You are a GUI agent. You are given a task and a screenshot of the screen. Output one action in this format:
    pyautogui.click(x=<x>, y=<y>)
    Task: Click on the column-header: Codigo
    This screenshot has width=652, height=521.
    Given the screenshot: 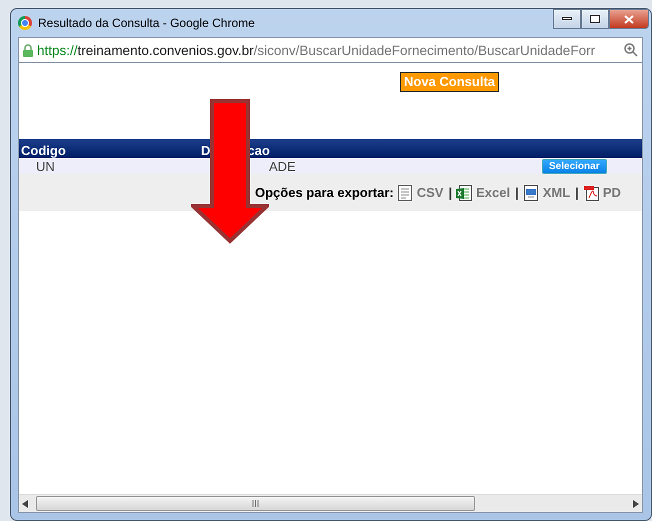 What is the action you would take?
    pyautogui.click(x=43, y=150)
    